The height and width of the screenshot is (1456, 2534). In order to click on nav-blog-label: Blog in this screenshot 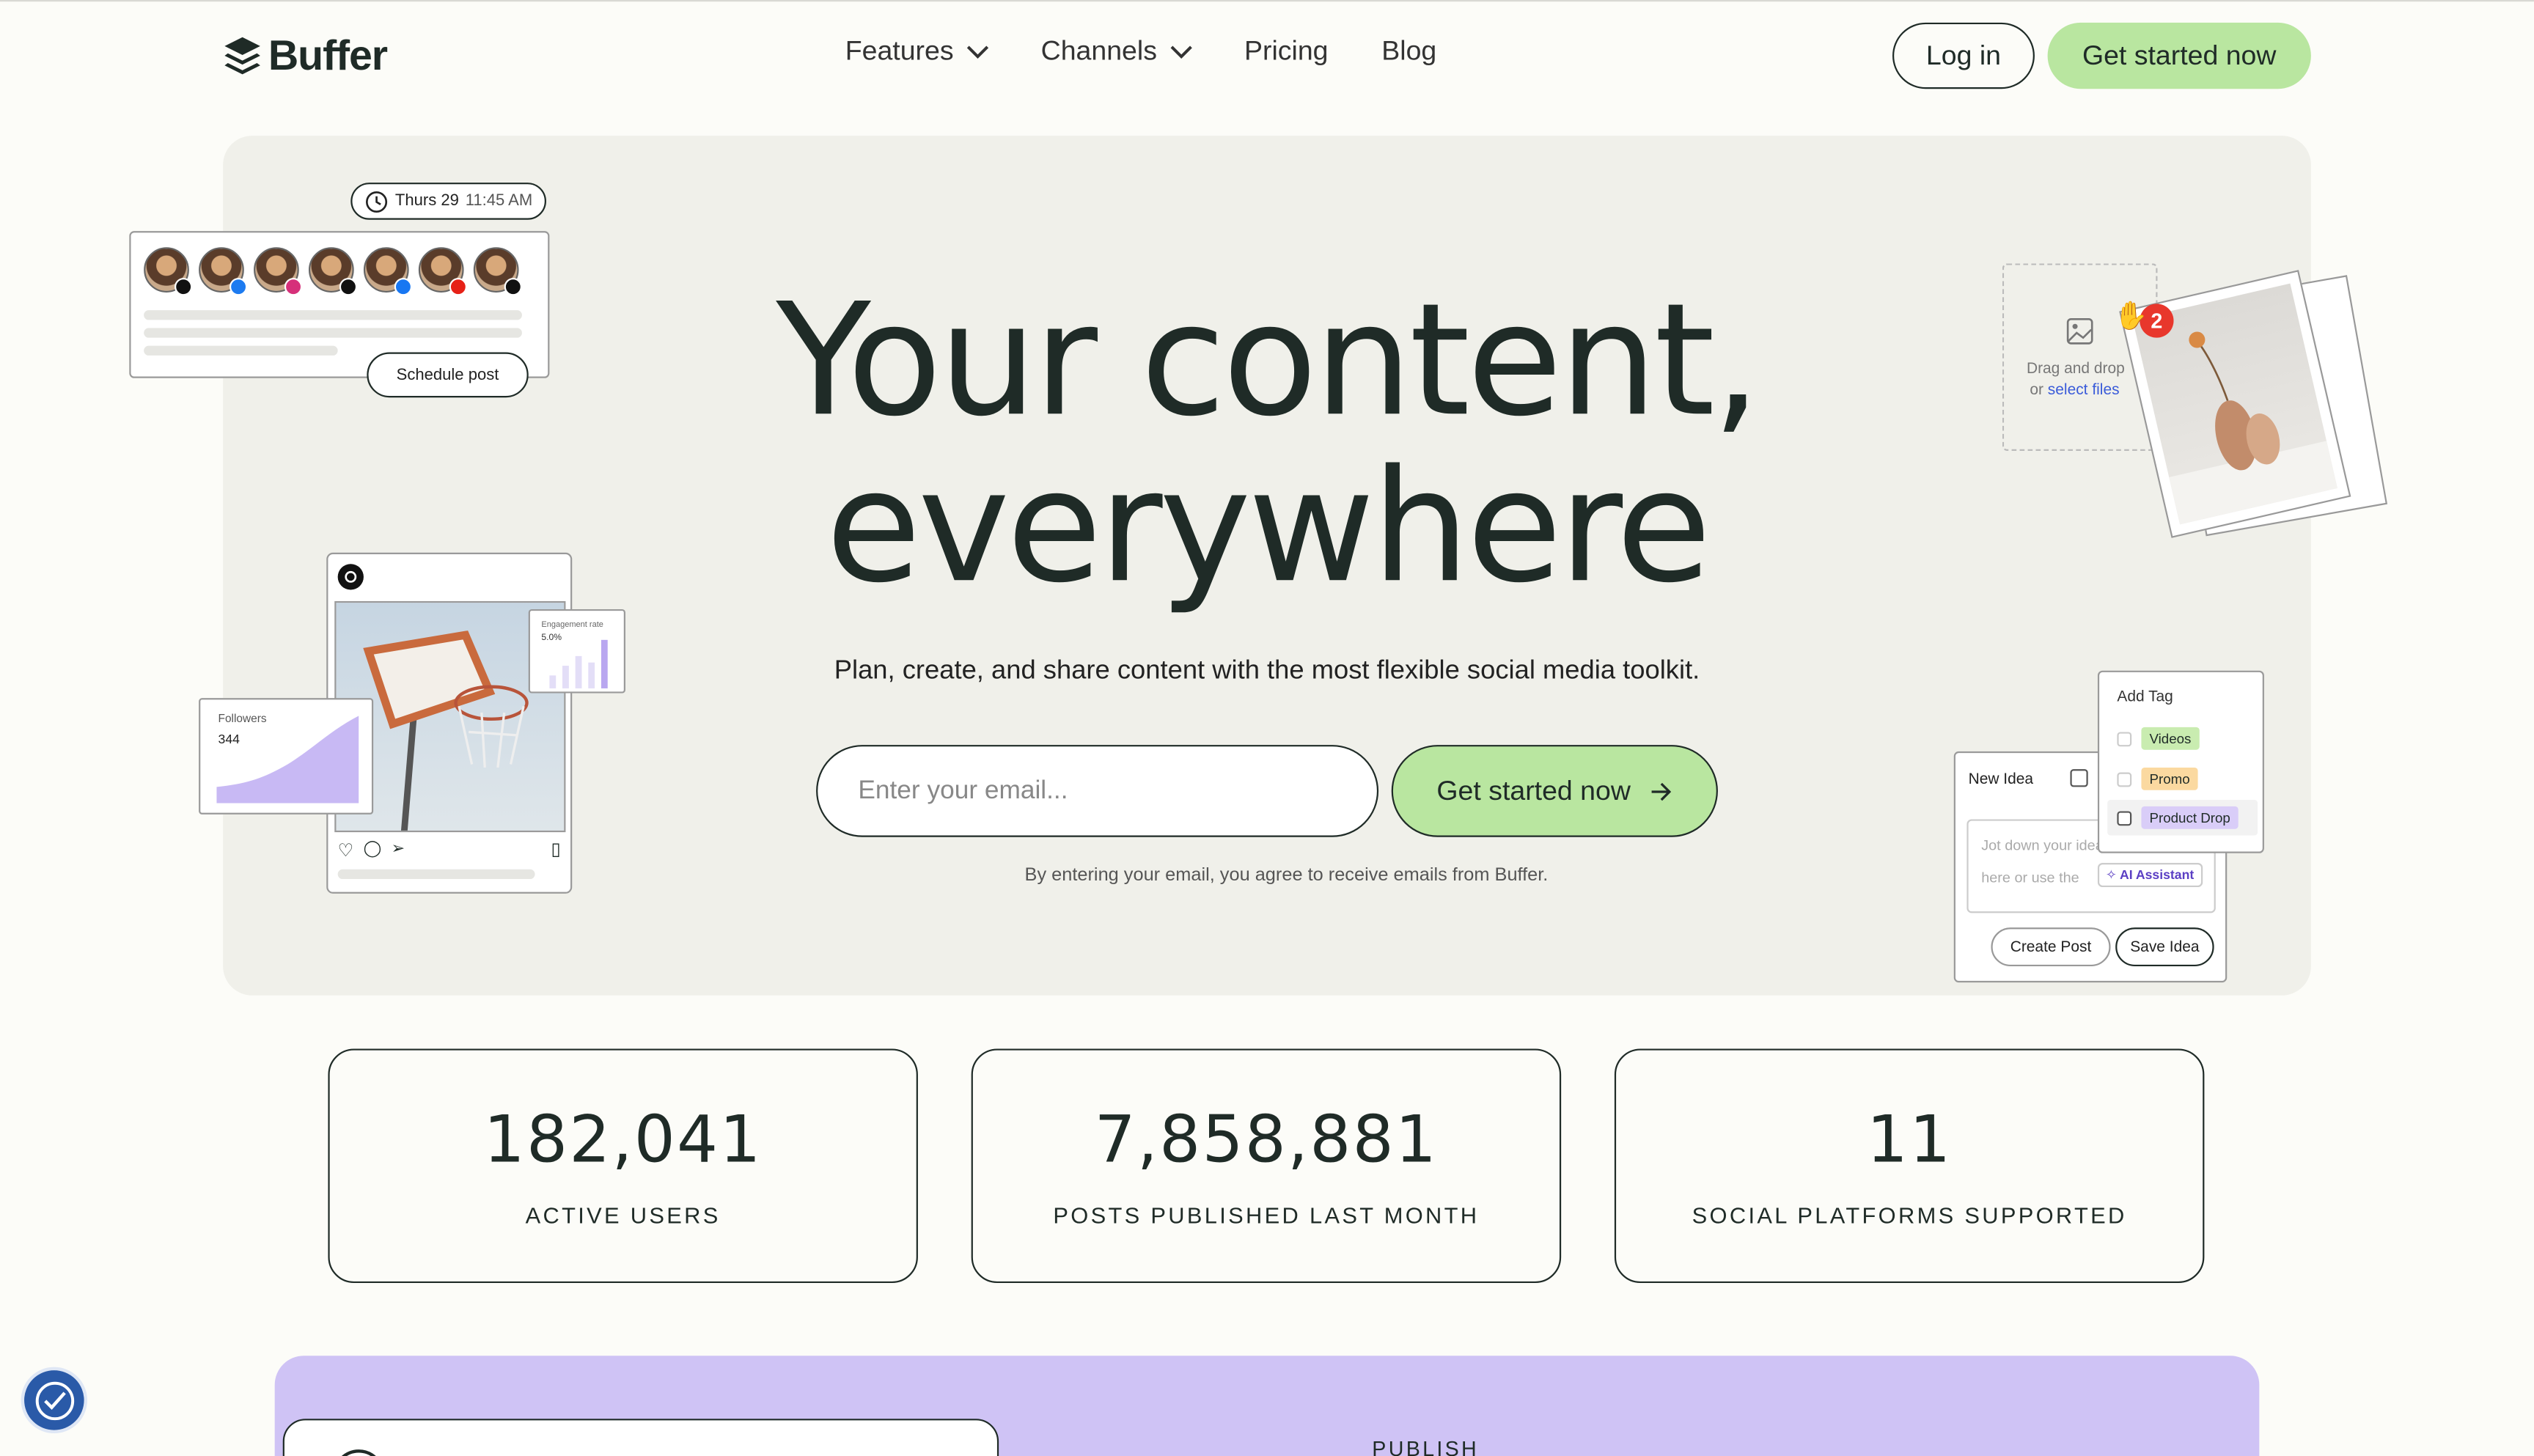, I will do `click(1409, 51)`.